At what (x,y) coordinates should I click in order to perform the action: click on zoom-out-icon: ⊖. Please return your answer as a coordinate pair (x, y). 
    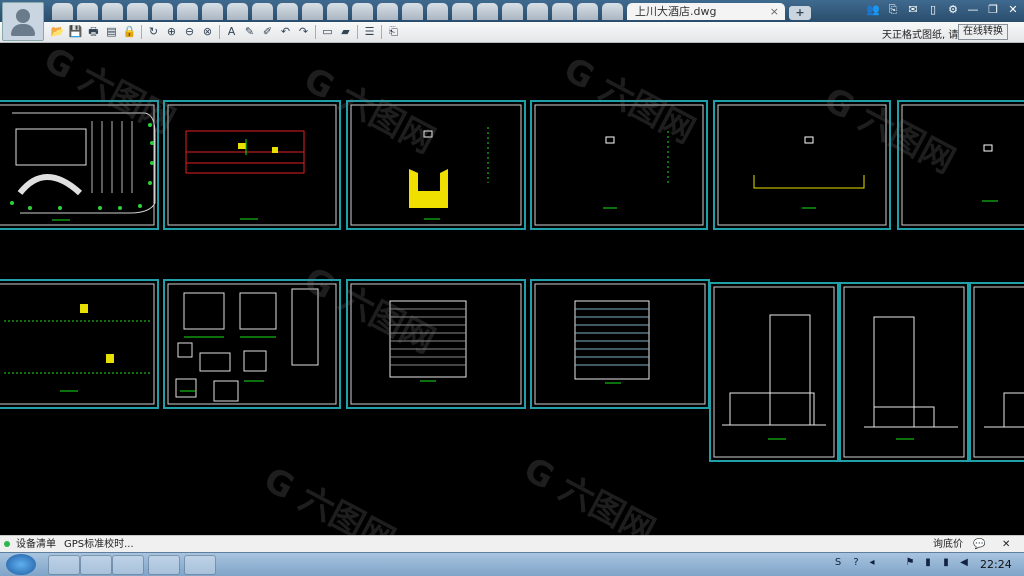
    Looking at the image, I should click on (189, 31).